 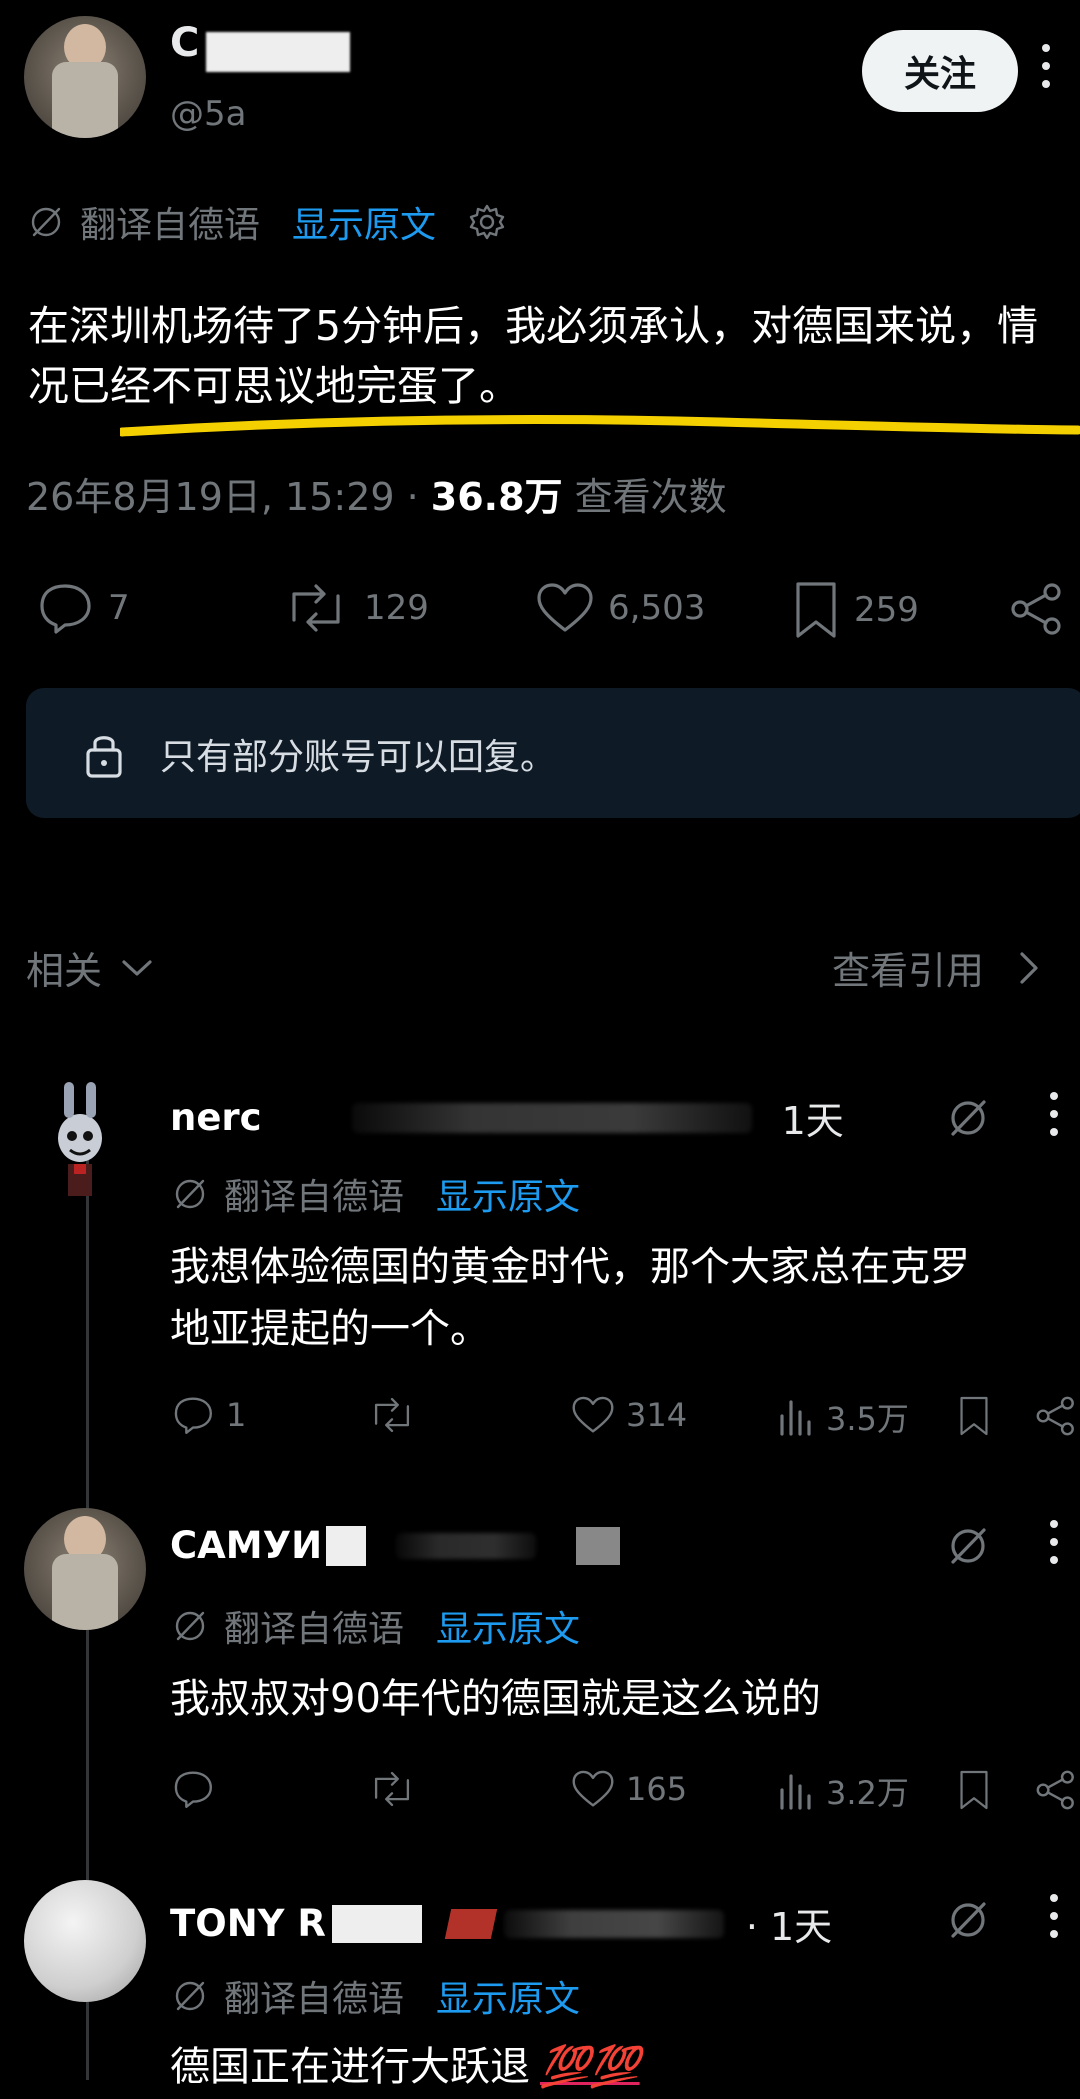 I want to click on comment-author-name: nerc, so click(x=216, y=1117).